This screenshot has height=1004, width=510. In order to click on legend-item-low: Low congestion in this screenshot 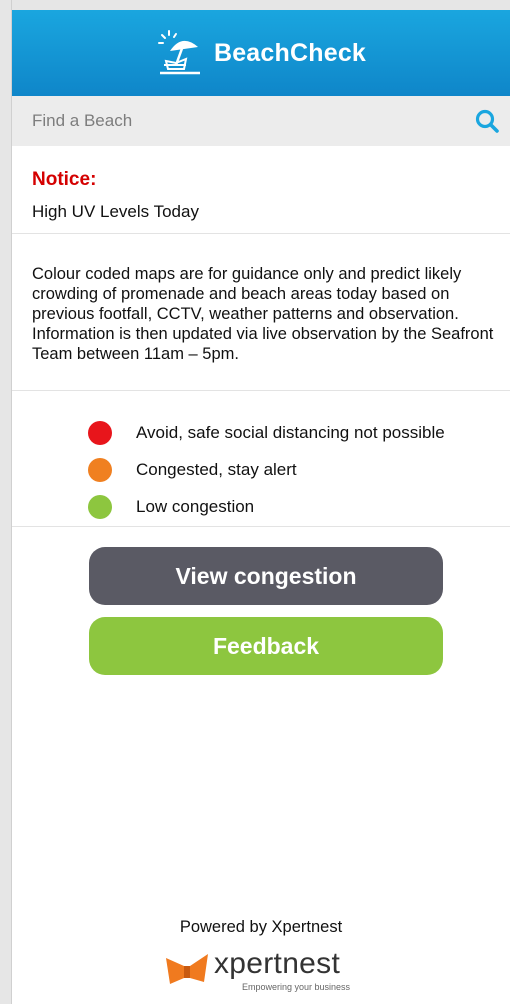, I will do `click(171, 507)`.